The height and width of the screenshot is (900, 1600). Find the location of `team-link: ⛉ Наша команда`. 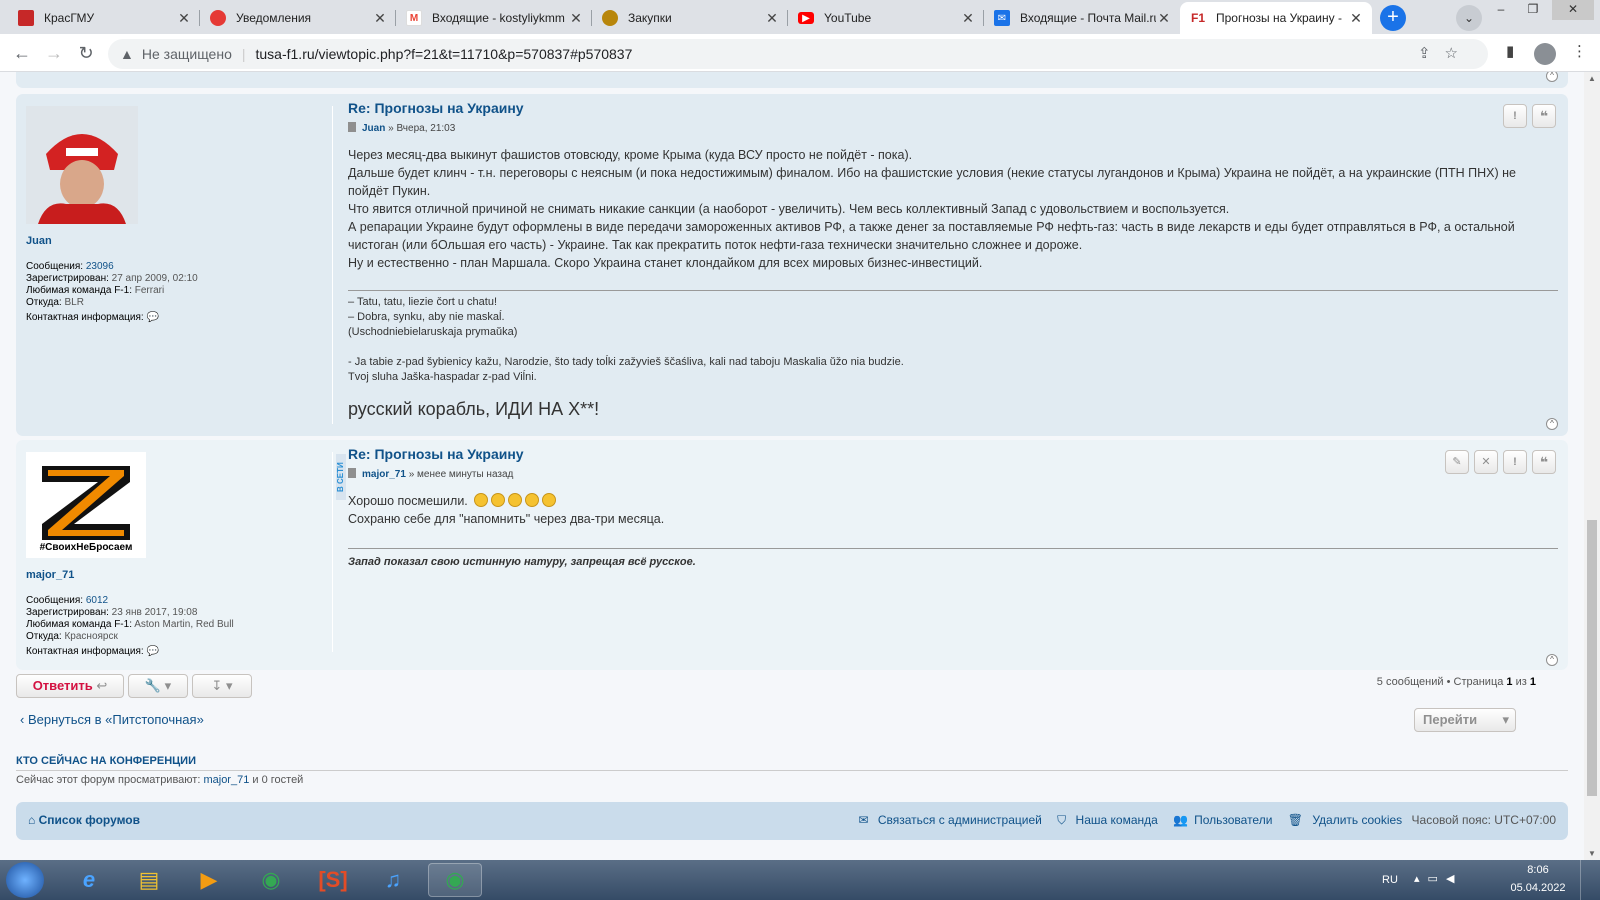

team-link: ⛉ Наша команда is located at coordinates (1104, 820).